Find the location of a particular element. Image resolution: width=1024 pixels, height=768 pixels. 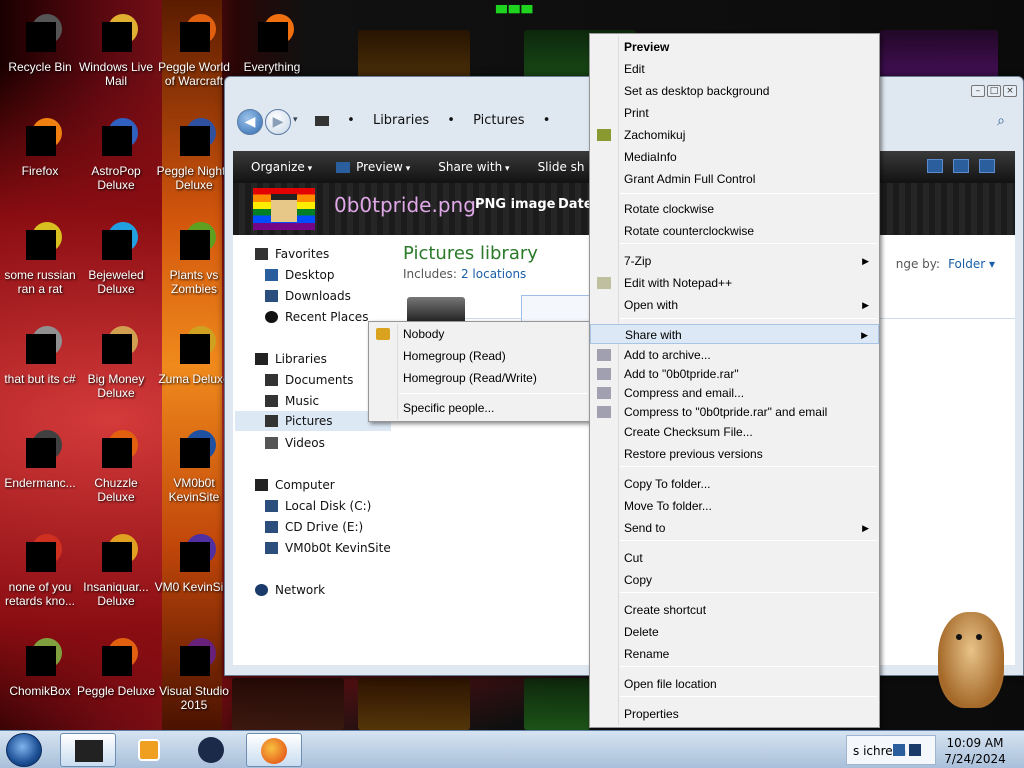

menu-item-edit: Edit is located at coordinates (734, 69).